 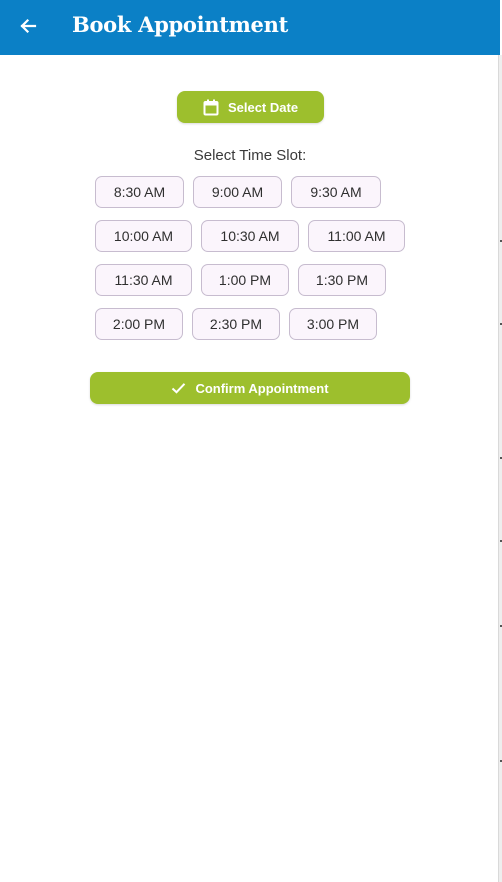 What do you see at coordinates (356, 236) in the screenshot?
I see `time-slot-button: 11:00 AM` at bounding box center [356, 236].